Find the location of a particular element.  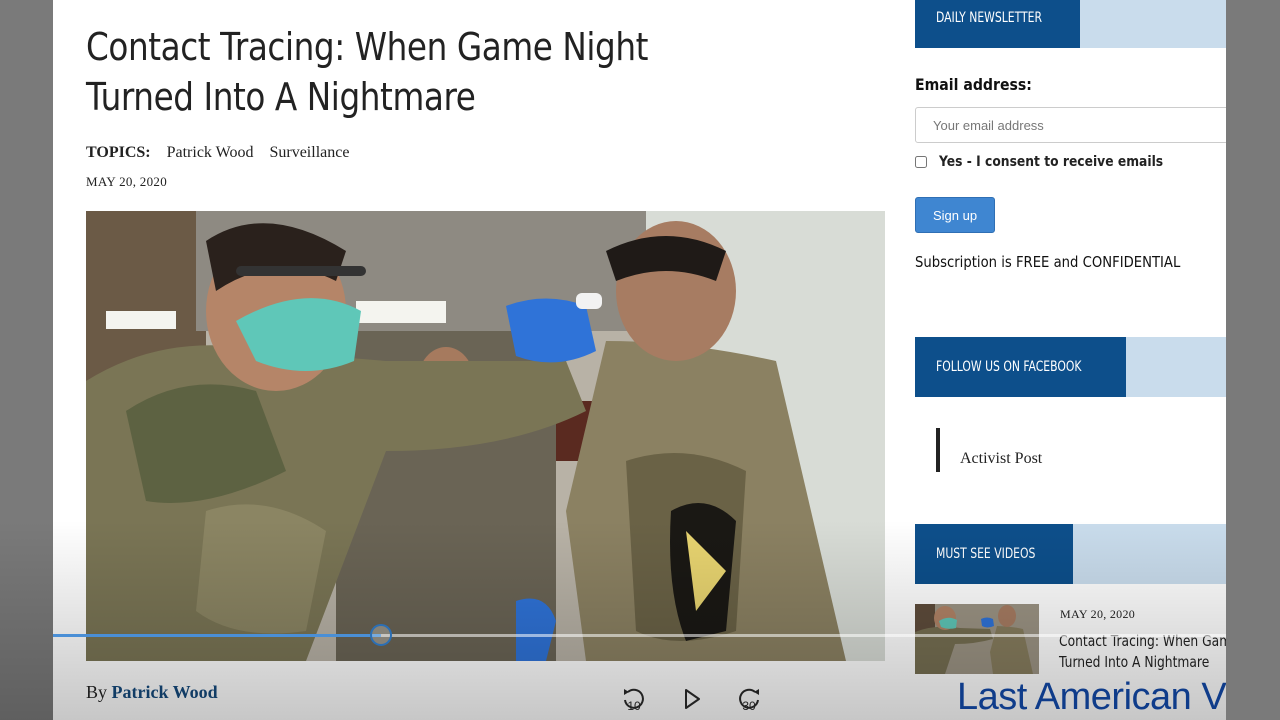

facebook-heading: FOLLOW US ON FACEBOOK is located at coordinates (1009, 367).